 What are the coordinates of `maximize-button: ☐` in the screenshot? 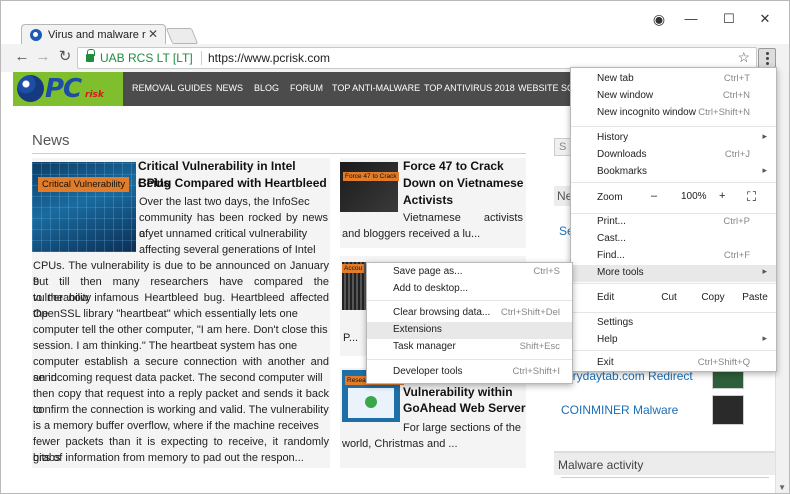 It's located at (729, 19).